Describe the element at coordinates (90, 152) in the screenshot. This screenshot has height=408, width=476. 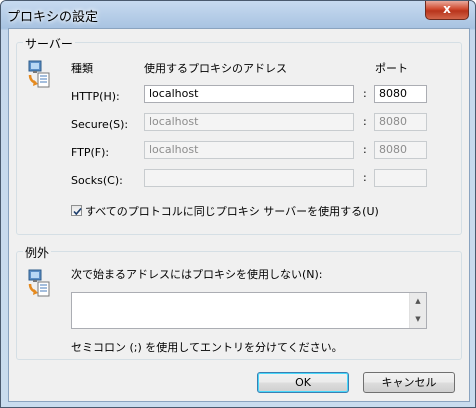
I see `ftp-label: FTP(F):` at that location.